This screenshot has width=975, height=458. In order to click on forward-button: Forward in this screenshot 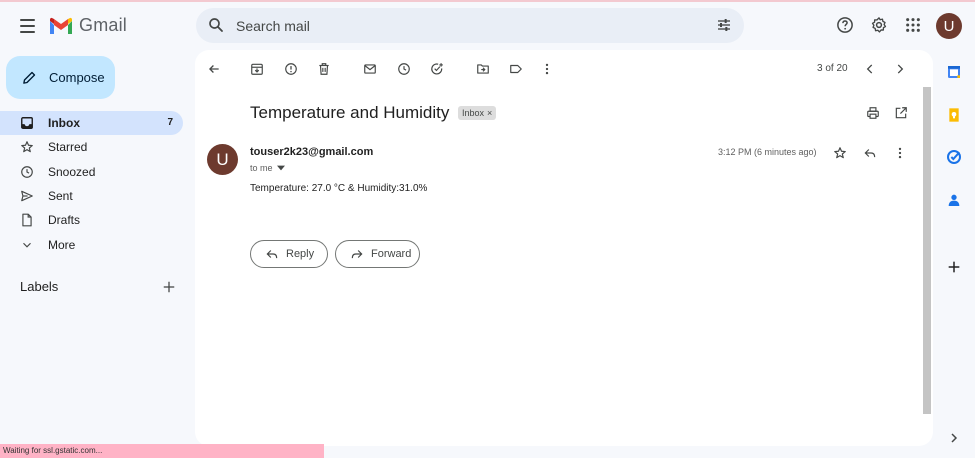, I will do `click(377, 254)`.